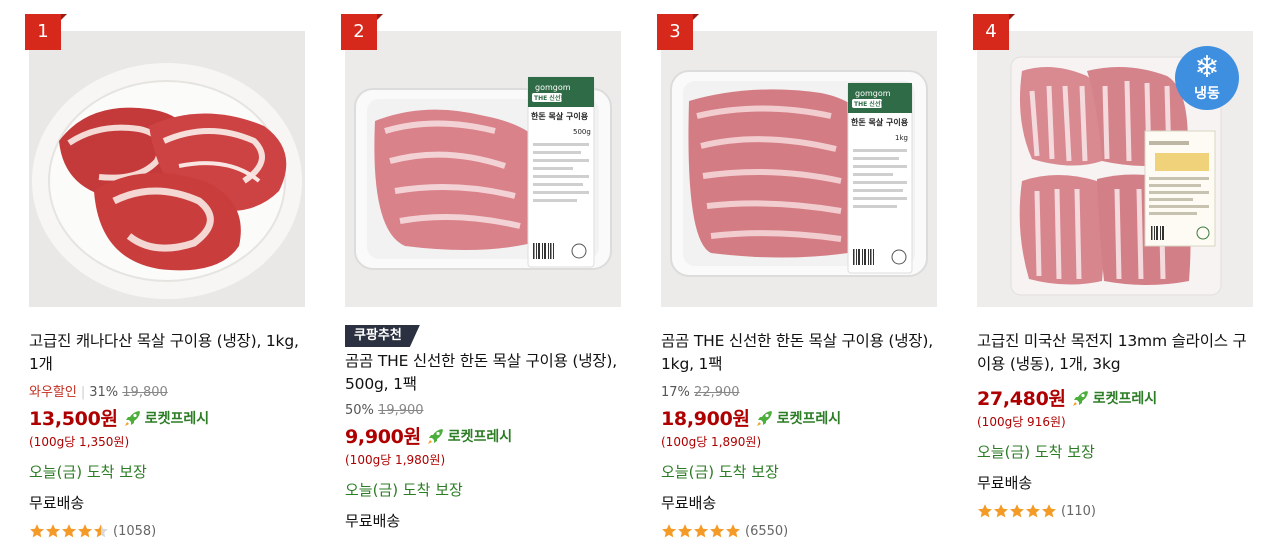 The width and height of the screenshot is (1280, 545). I want to click on unit-price: (100g당 1,890원), so click(711, 442).